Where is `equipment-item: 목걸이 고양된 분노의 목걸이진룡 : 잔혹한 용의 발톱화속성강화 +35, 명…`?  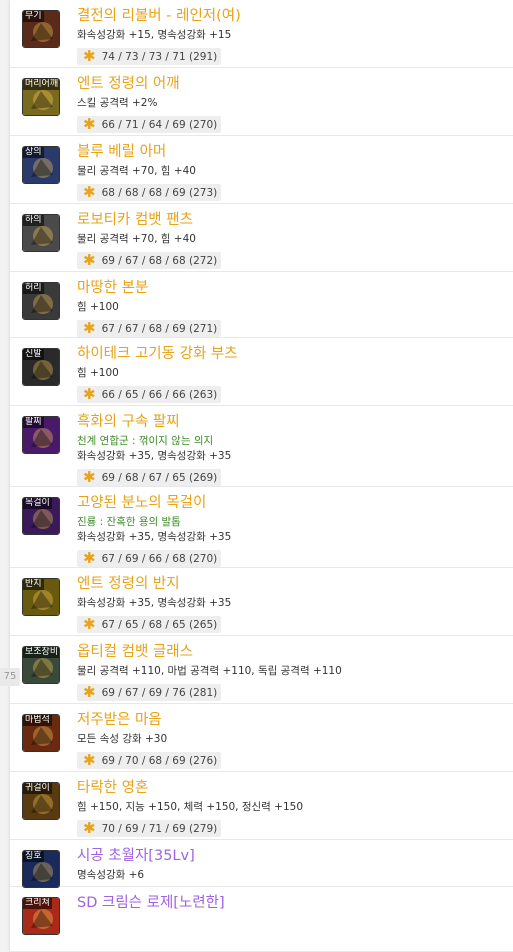 equipment-item: 목걸이 고양된 분노의 목걸이진룡 : 잔혹한 용의 발톱화속성강화 +35, 명… is located at coordinates (261, 527).